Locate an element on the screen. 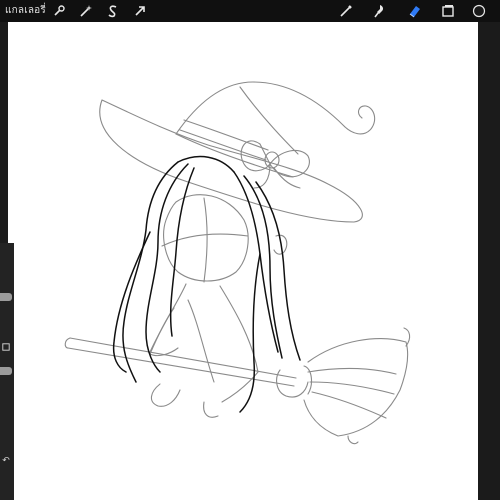 The image size is (500, 500). side-panel: ↶ is located at coordinates (7, 371).